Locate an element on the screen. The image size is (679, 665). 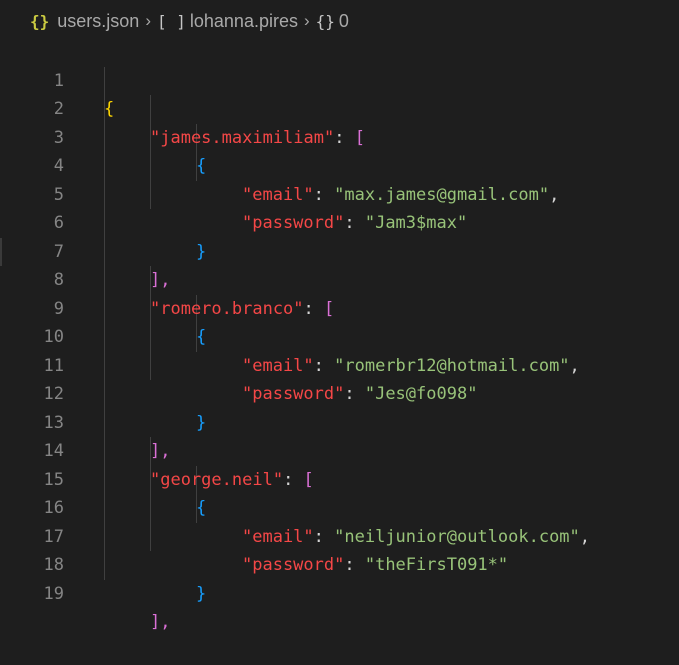
code-line: 12 } is located at coordinates (339, 392).